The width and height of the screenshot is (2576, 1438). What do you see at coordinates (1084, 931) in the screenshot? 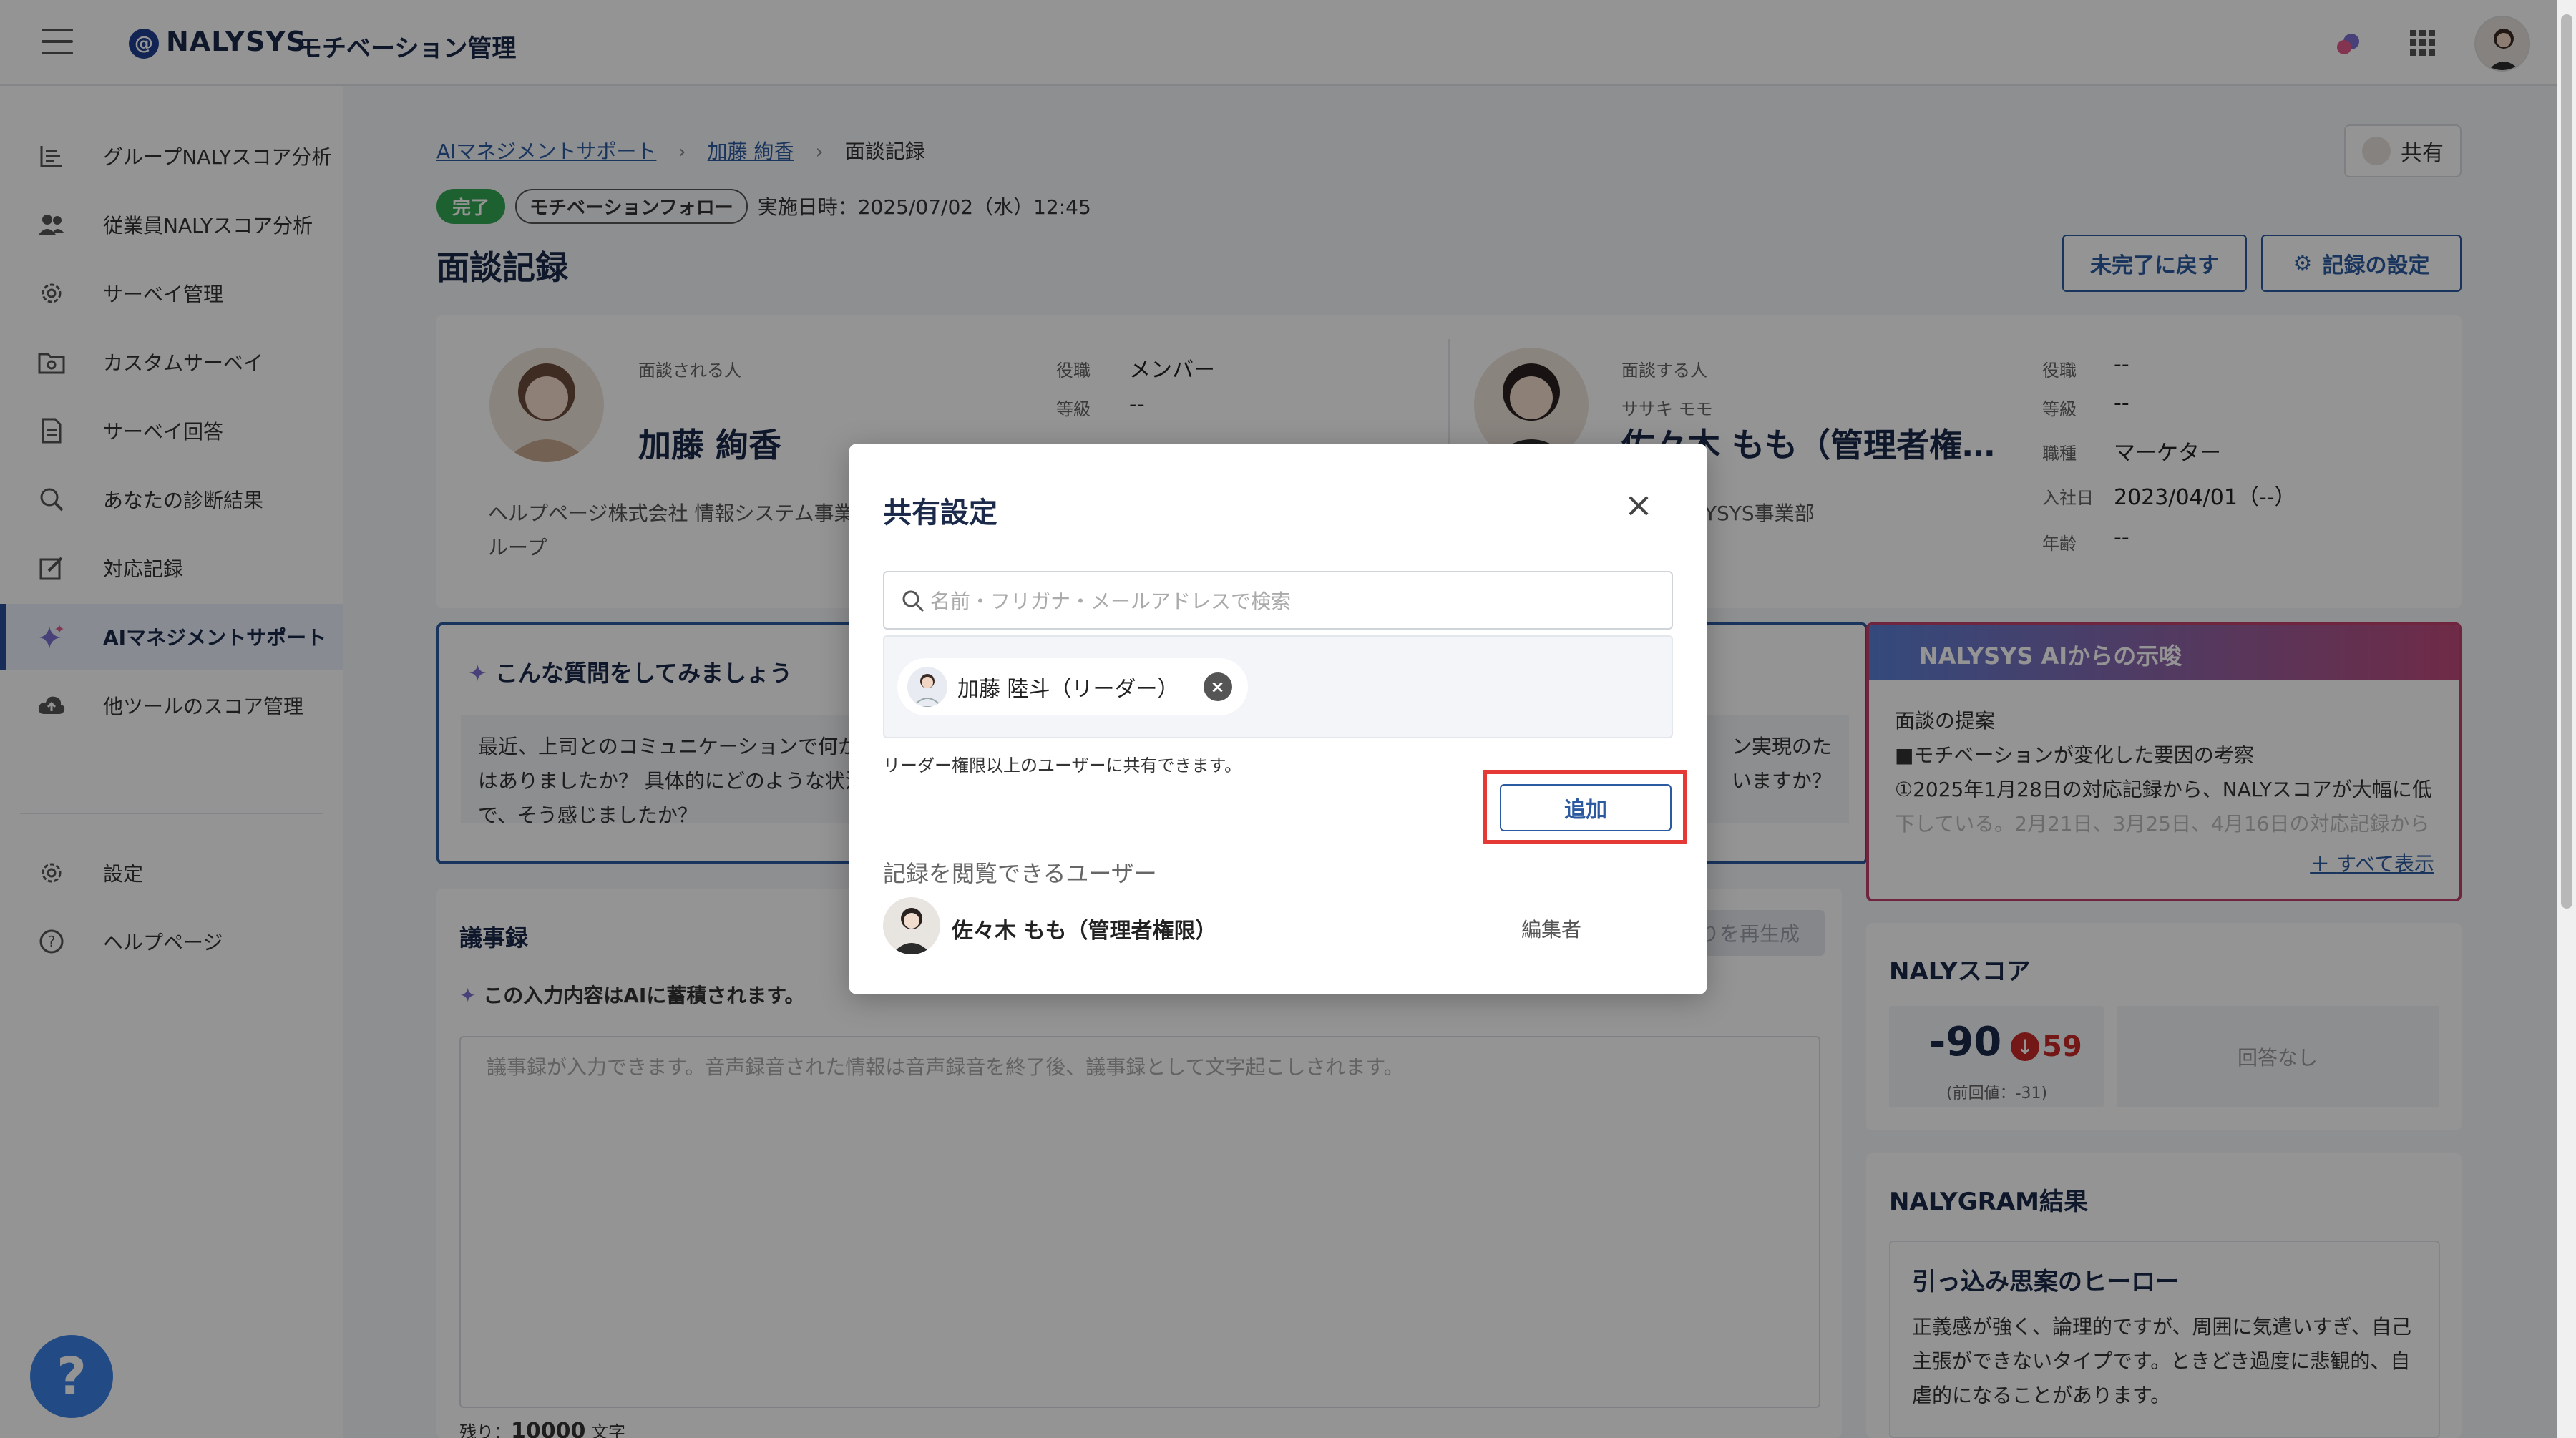
I see `viewer-name: 佐々木 もも（管理者権限）` at bounding box center [1084, 931].